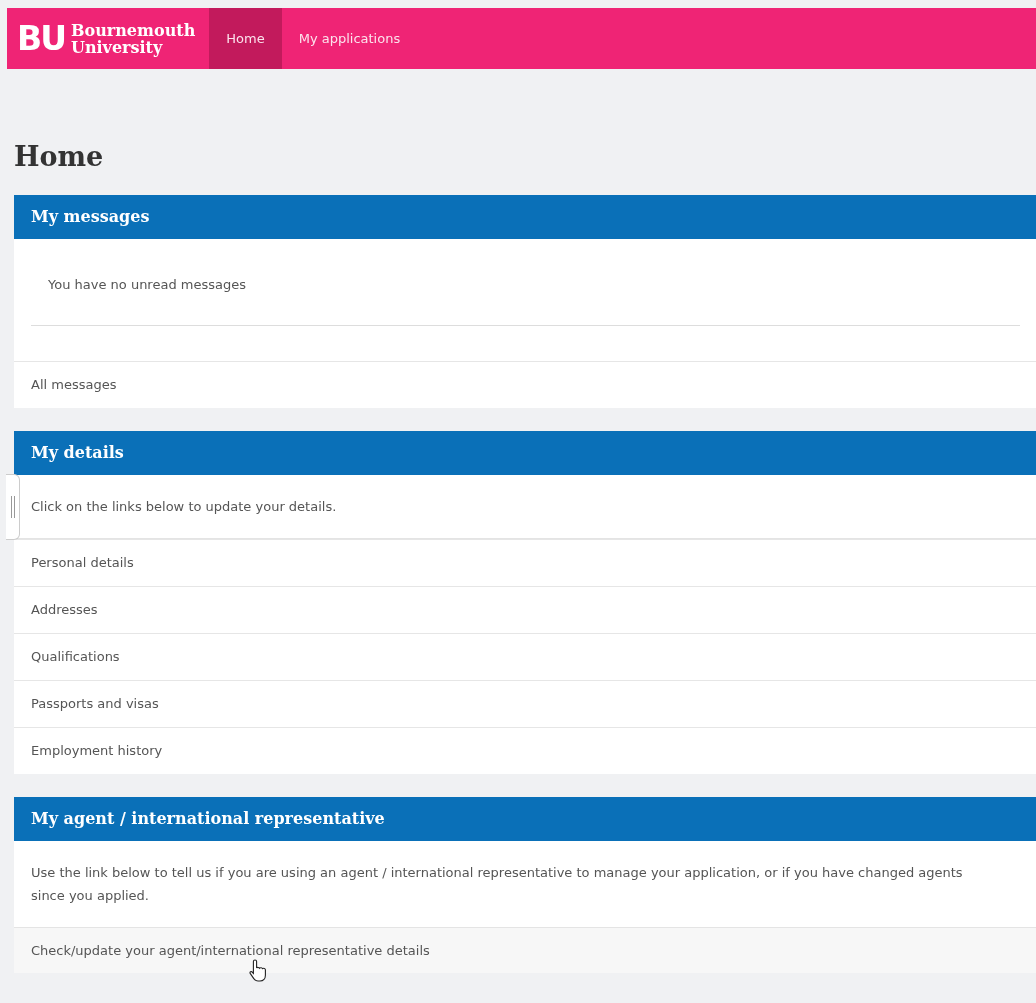 The width and height of the screenshot is (1036, 1003). What do you see at coordinates (245, 38) in the screenshot?
I see `nav-tab: Home` at bounding box center [245, 38].